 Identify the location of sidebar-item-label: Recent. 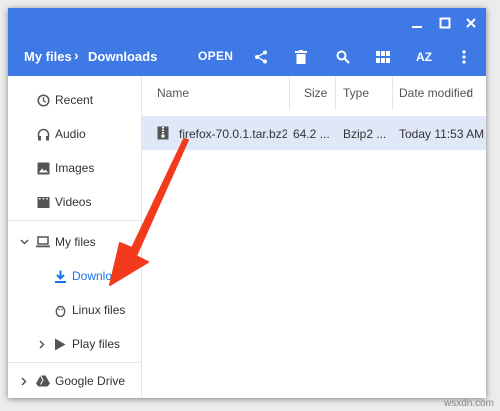
(74, 100).